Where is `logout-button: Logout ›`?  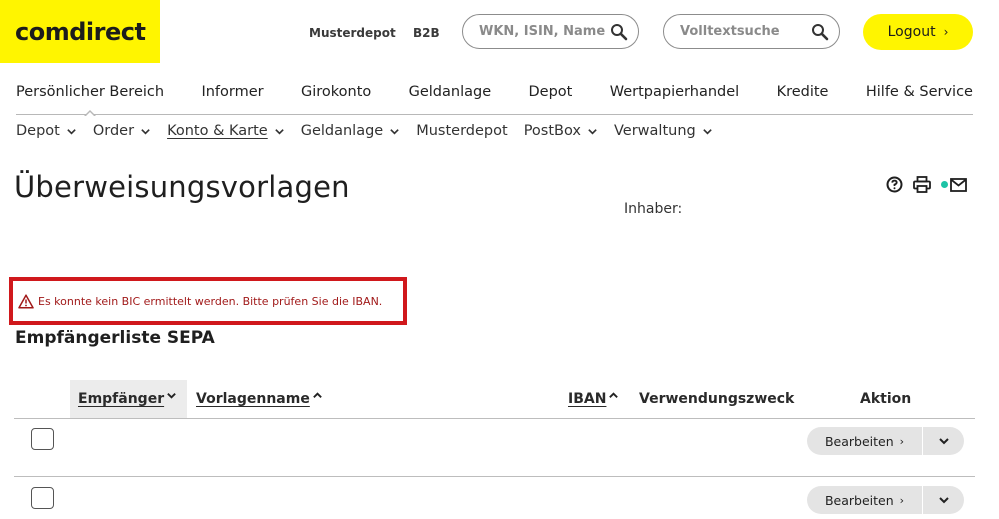
logout-button: Logout › is located at coordinates (918, 32).